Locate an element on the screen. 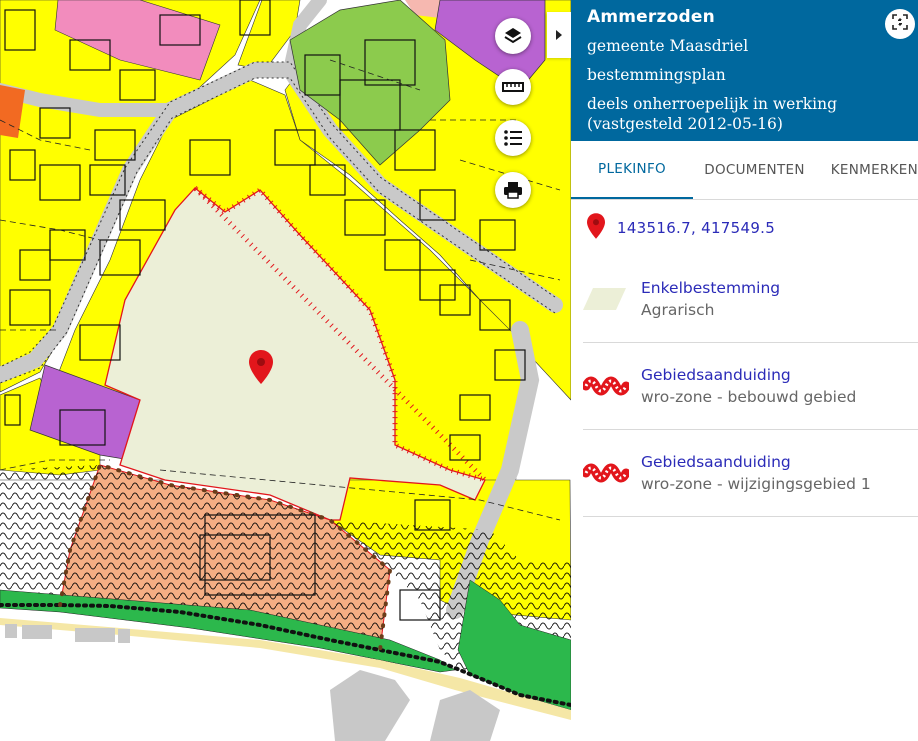 This screenshot has height=741, width=918. legend-list-icon is located at coordinates (513, 138).